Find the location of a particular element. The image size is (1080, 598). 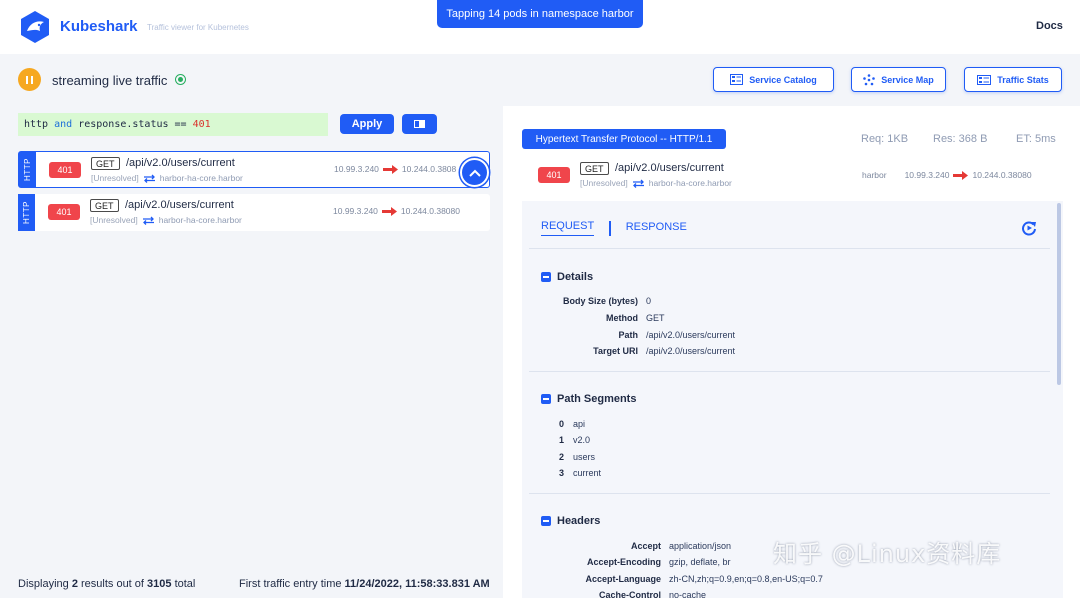

protocol-badge: Hypertext Transfer Protocol -- HTTP/1.1 is located at coordinates (624, 139).